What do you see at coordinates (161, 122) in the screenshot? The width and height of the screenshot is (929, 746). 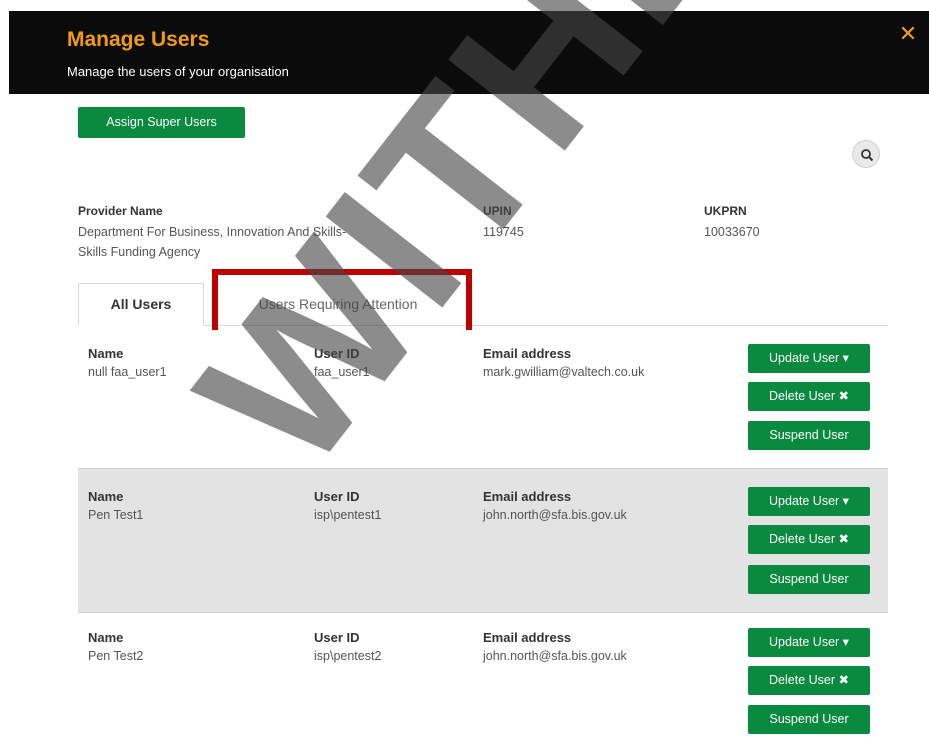 I see `assign-super-users-button: Assign Super Users` at bounding box center [161, 122].